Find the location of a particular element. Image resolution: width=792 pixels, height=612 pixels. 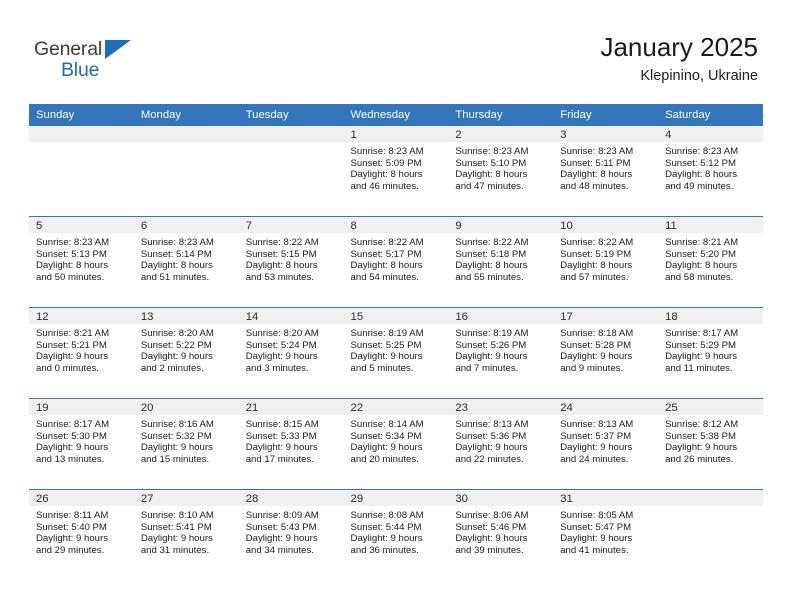

day-number: 8 is located at coordinates (396, 225).